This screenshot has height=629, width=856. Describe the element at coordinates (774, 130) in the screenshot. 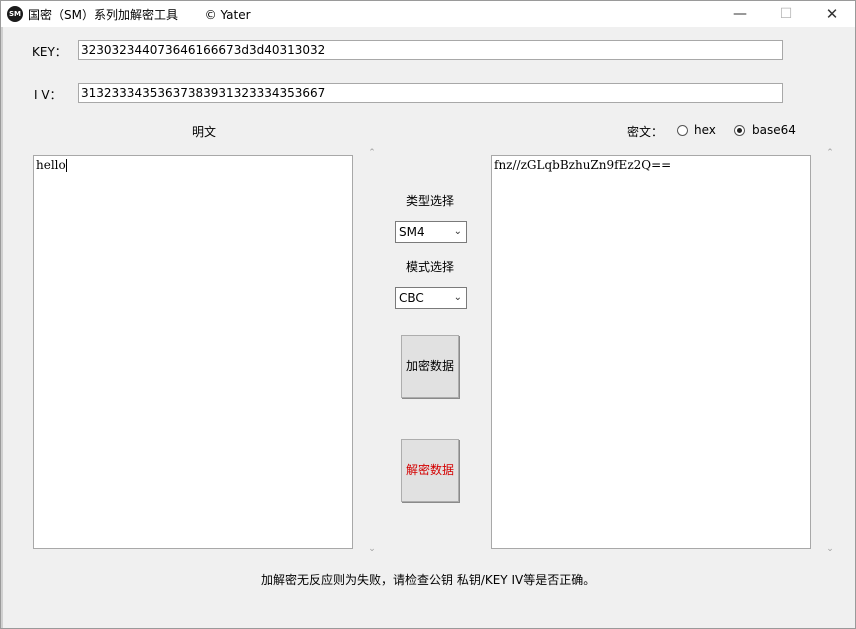

I see `radio-base64-label: base64` at that location.